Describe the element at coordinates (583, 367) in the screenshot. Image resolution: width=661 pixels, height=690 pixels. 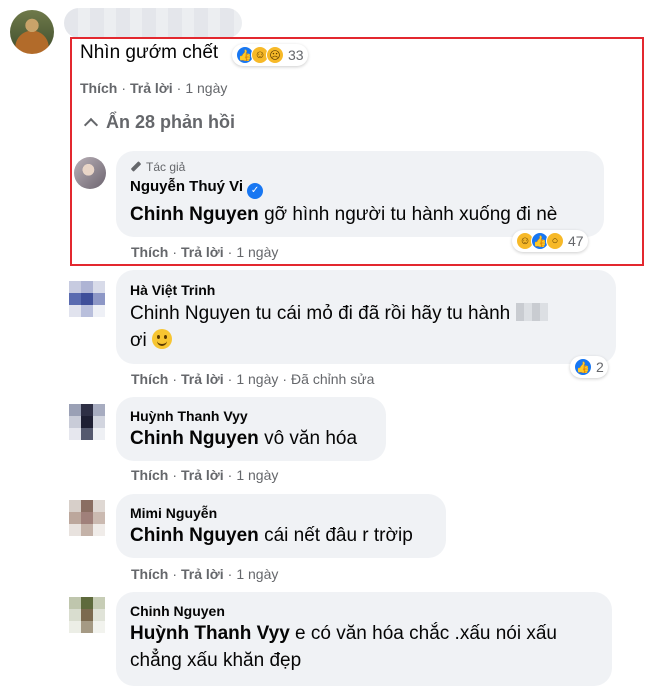
I see `like-reaction-icon: 👍` at that location.